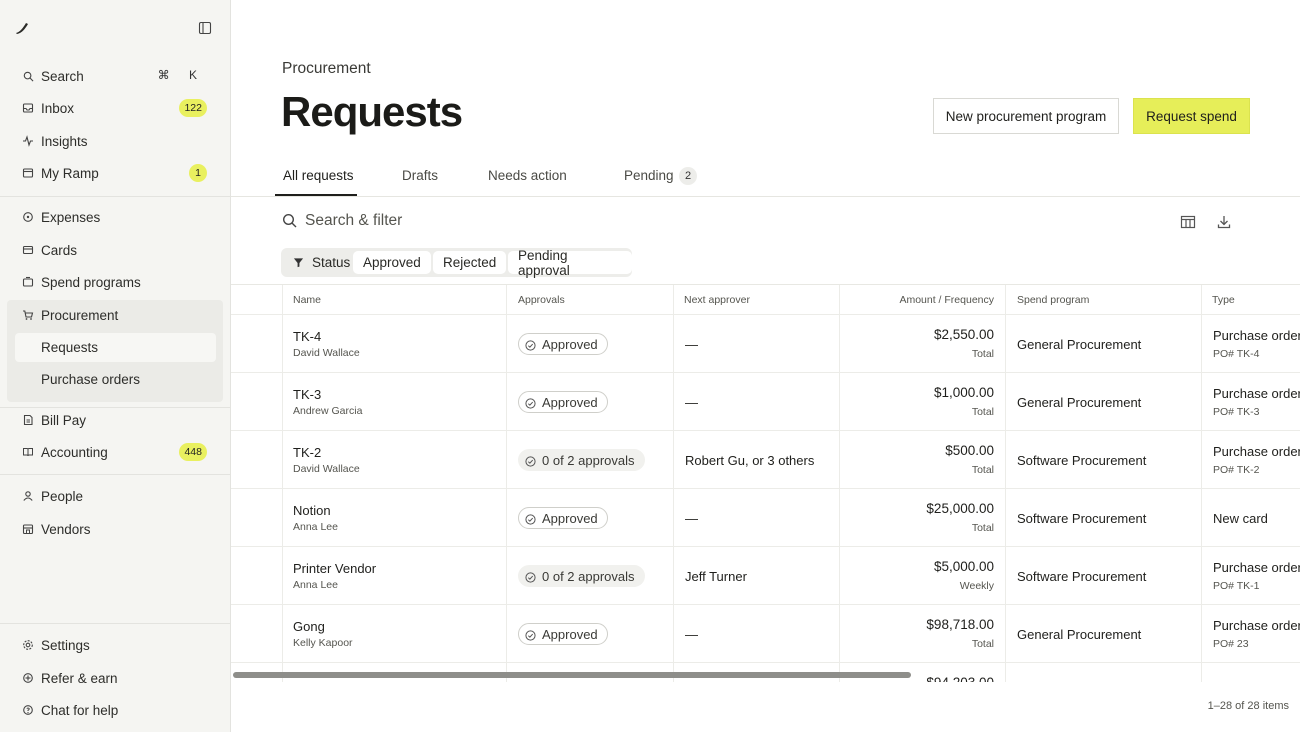 The image size is (1300, 732). What do you see at coordinates (1224, 222) in the screenshot?
I see `download-icon` at bounding box center [1224, 222].